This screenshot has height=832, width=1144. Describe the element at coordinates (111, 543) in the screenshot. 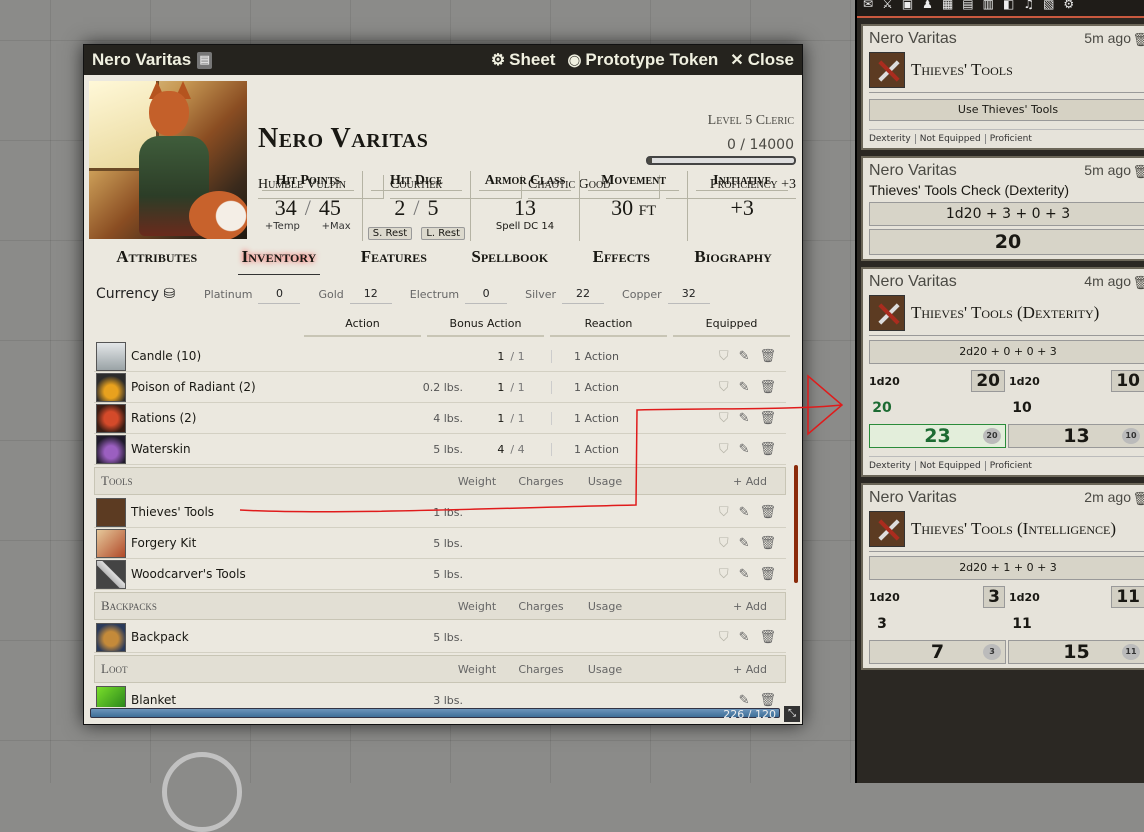

I see `forgery-kit-image` at that location.